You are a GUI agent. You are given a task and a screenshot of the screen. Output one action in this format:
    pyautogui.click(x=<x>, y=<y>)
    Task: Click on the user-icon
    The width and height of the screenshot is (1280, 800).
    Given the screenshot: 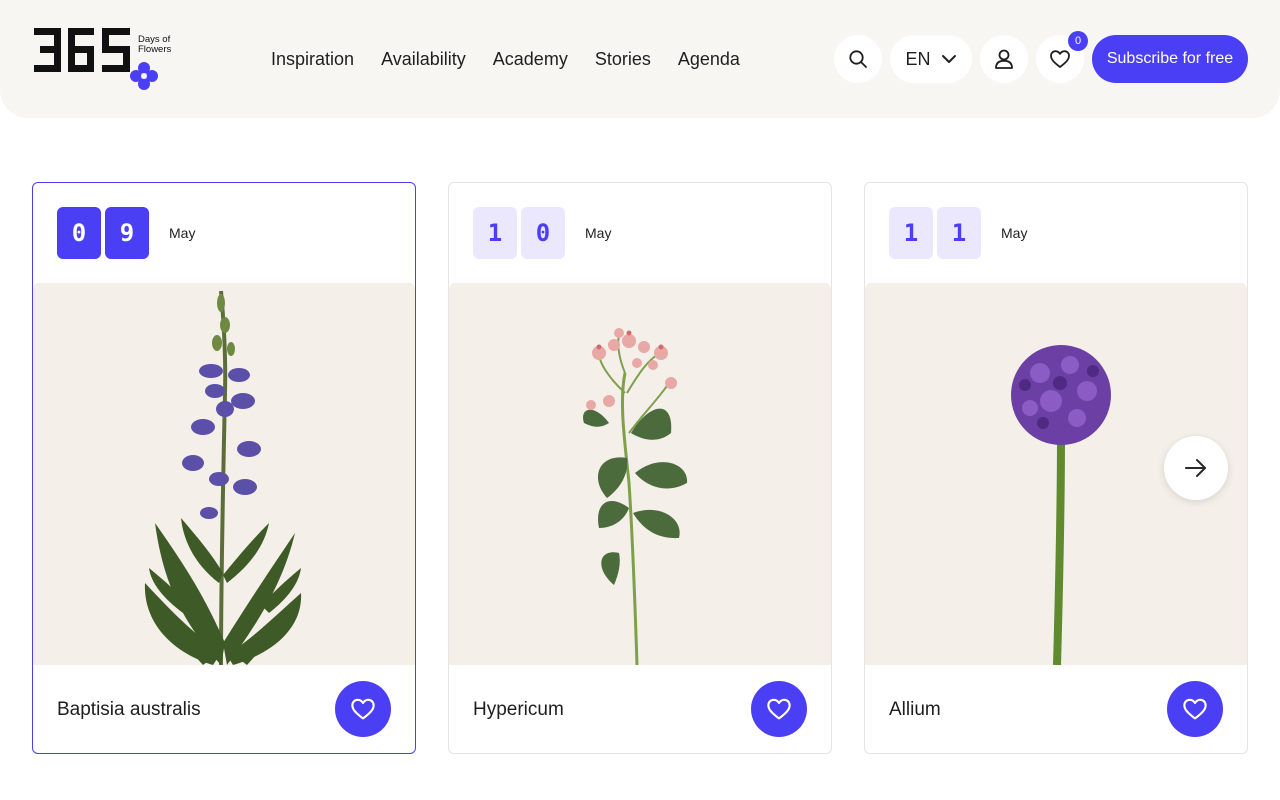 What is the action you would take?
    pyautogui.click(x=1004, y=59)
    